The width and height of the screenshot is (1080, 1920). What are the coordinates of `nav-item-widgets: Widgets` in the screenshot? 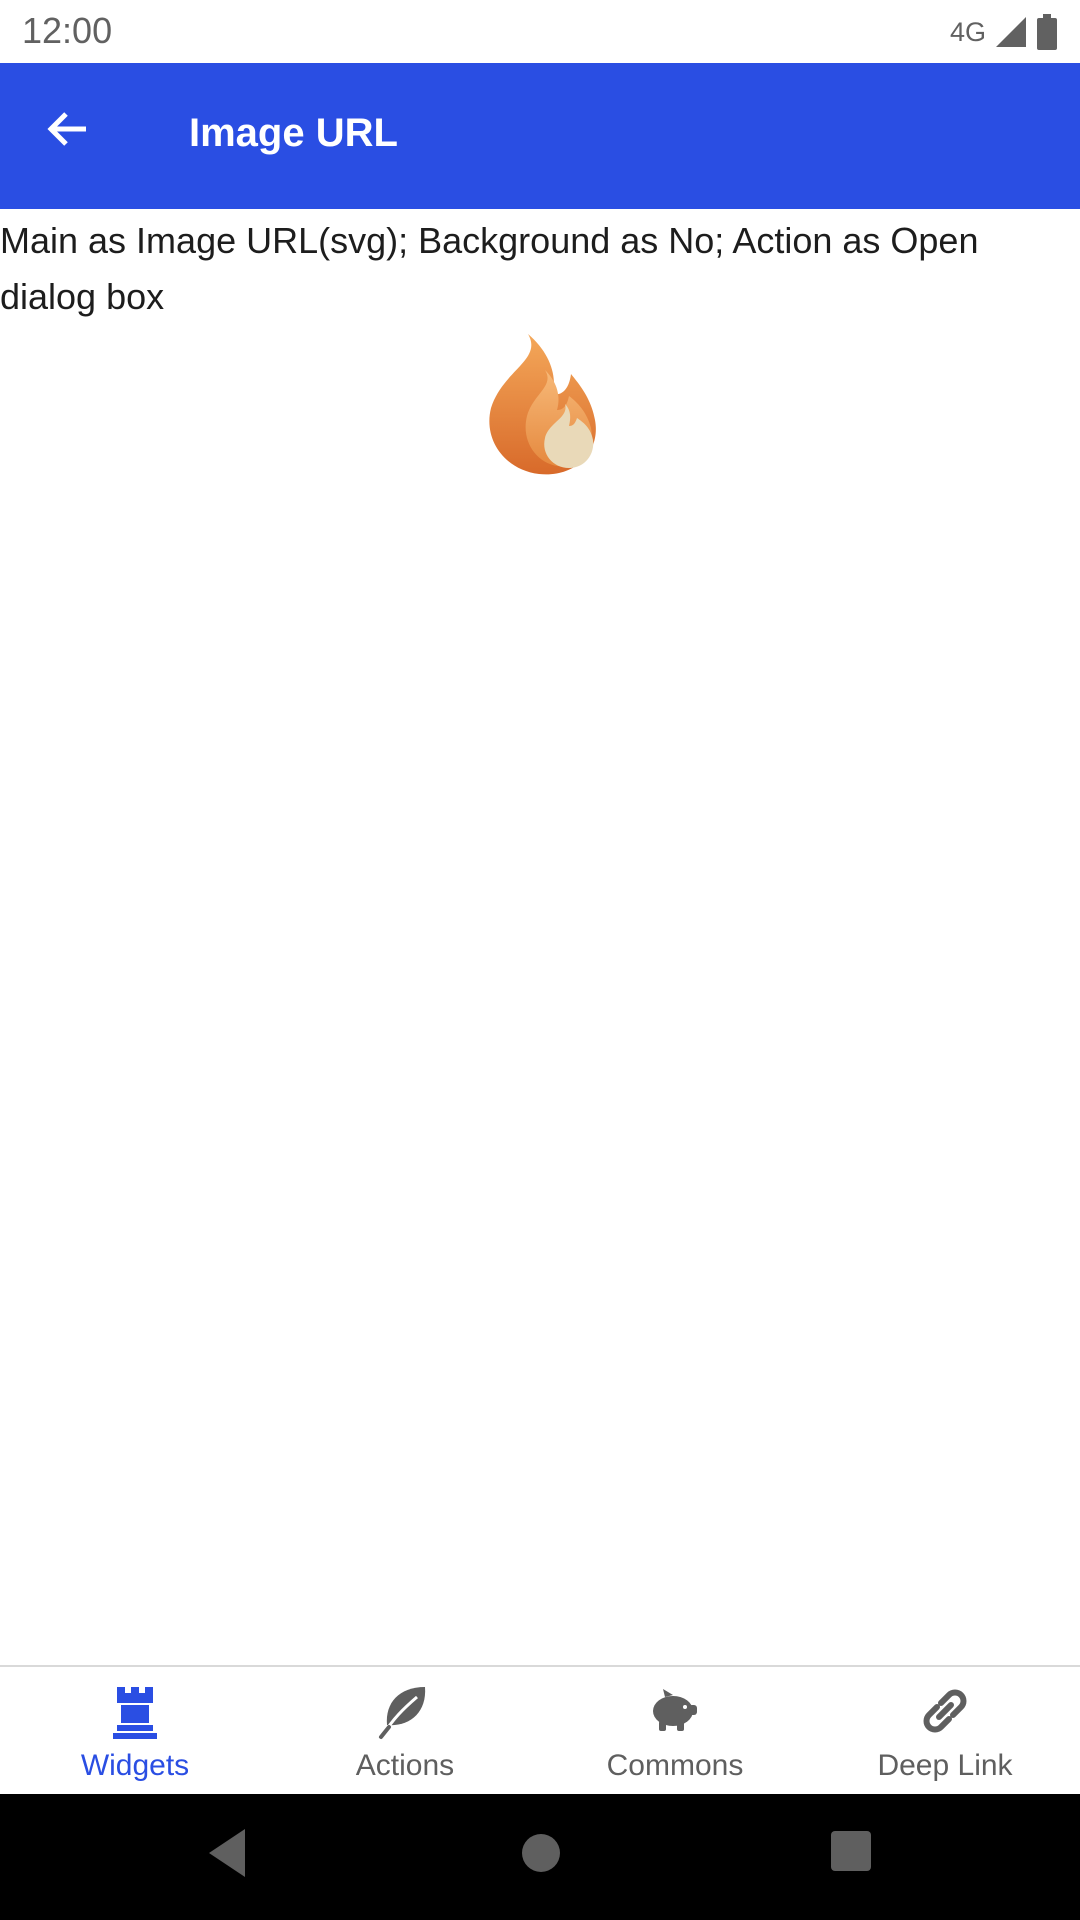 It's located at (135, 1731).